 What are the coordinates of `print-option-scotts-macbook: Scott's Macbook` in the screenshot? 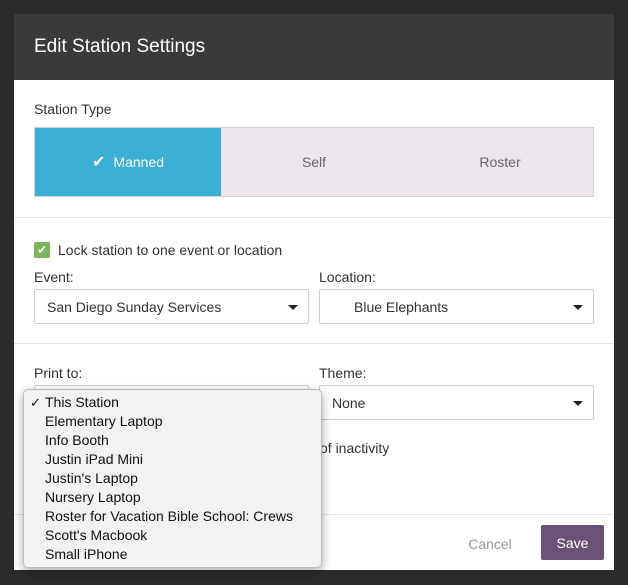 It's located at (172, 535).